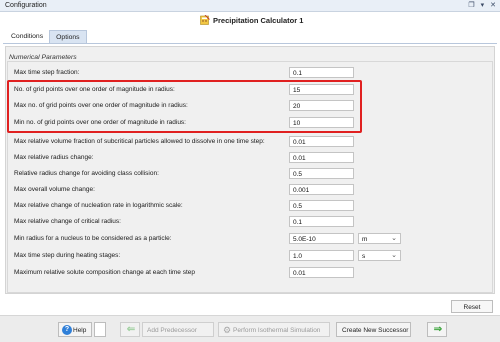  Describe the element at coordinates (67, 221) in the screenshot. I see `param-label: Max relative change of critical radius:` at that location.